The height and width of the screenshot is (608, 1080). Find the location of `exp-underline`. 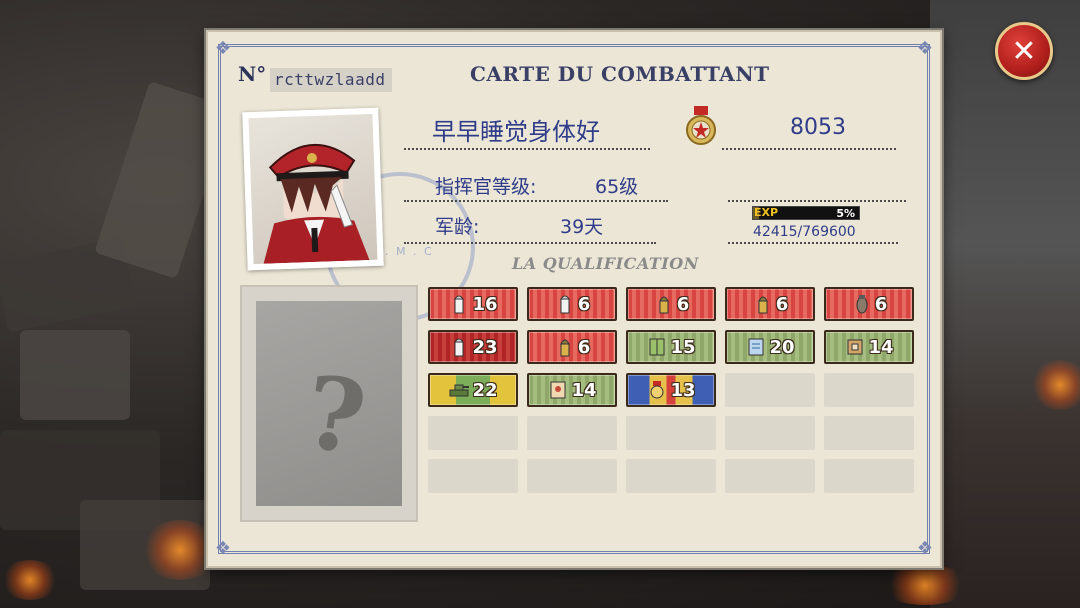

exp-underline is located at coordinates (813, 243).